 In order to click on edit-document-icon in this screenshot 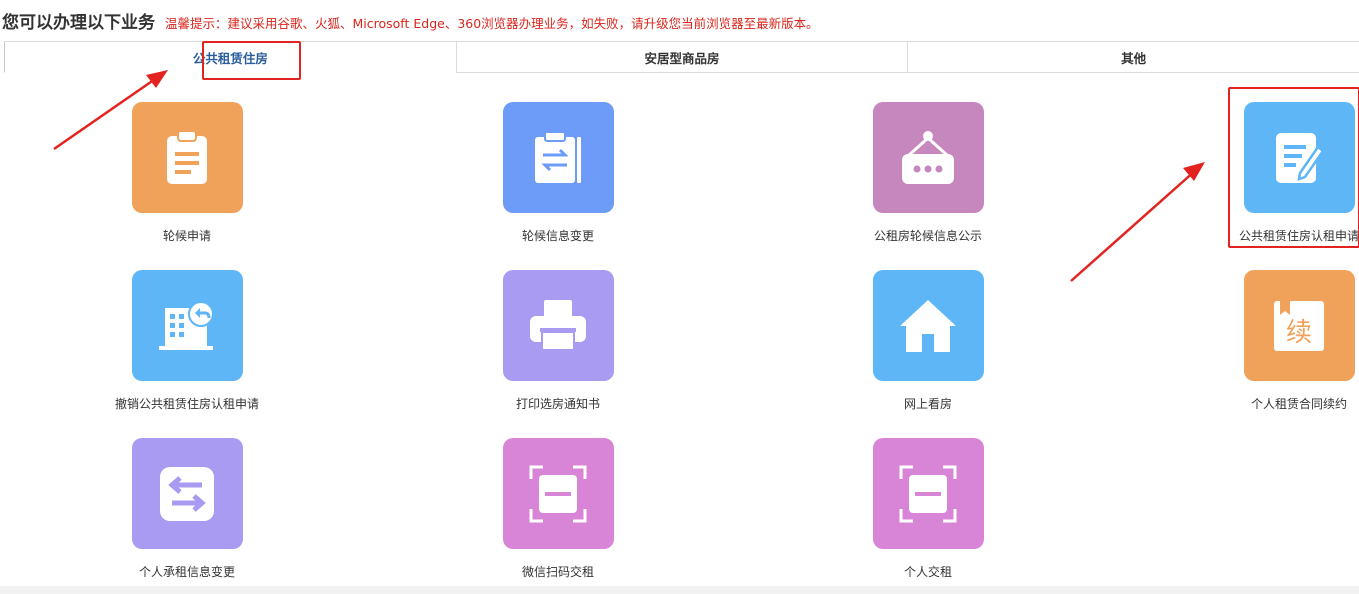, I will do `click(1300, 157)`.